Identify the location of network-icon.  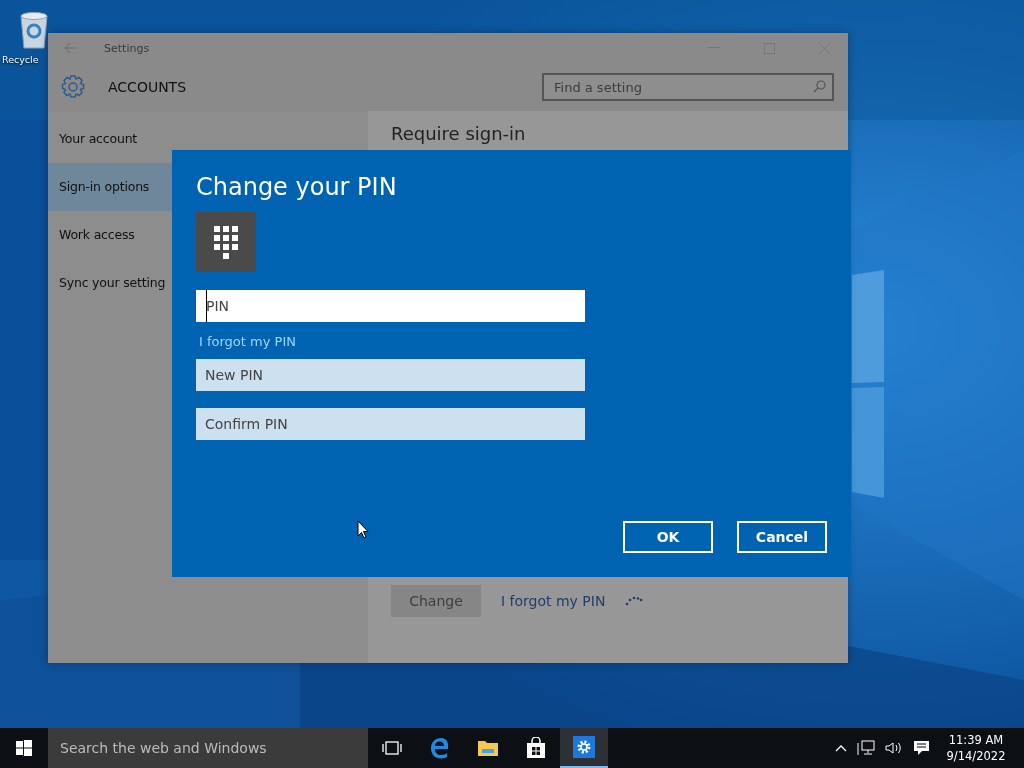
(866, 748).